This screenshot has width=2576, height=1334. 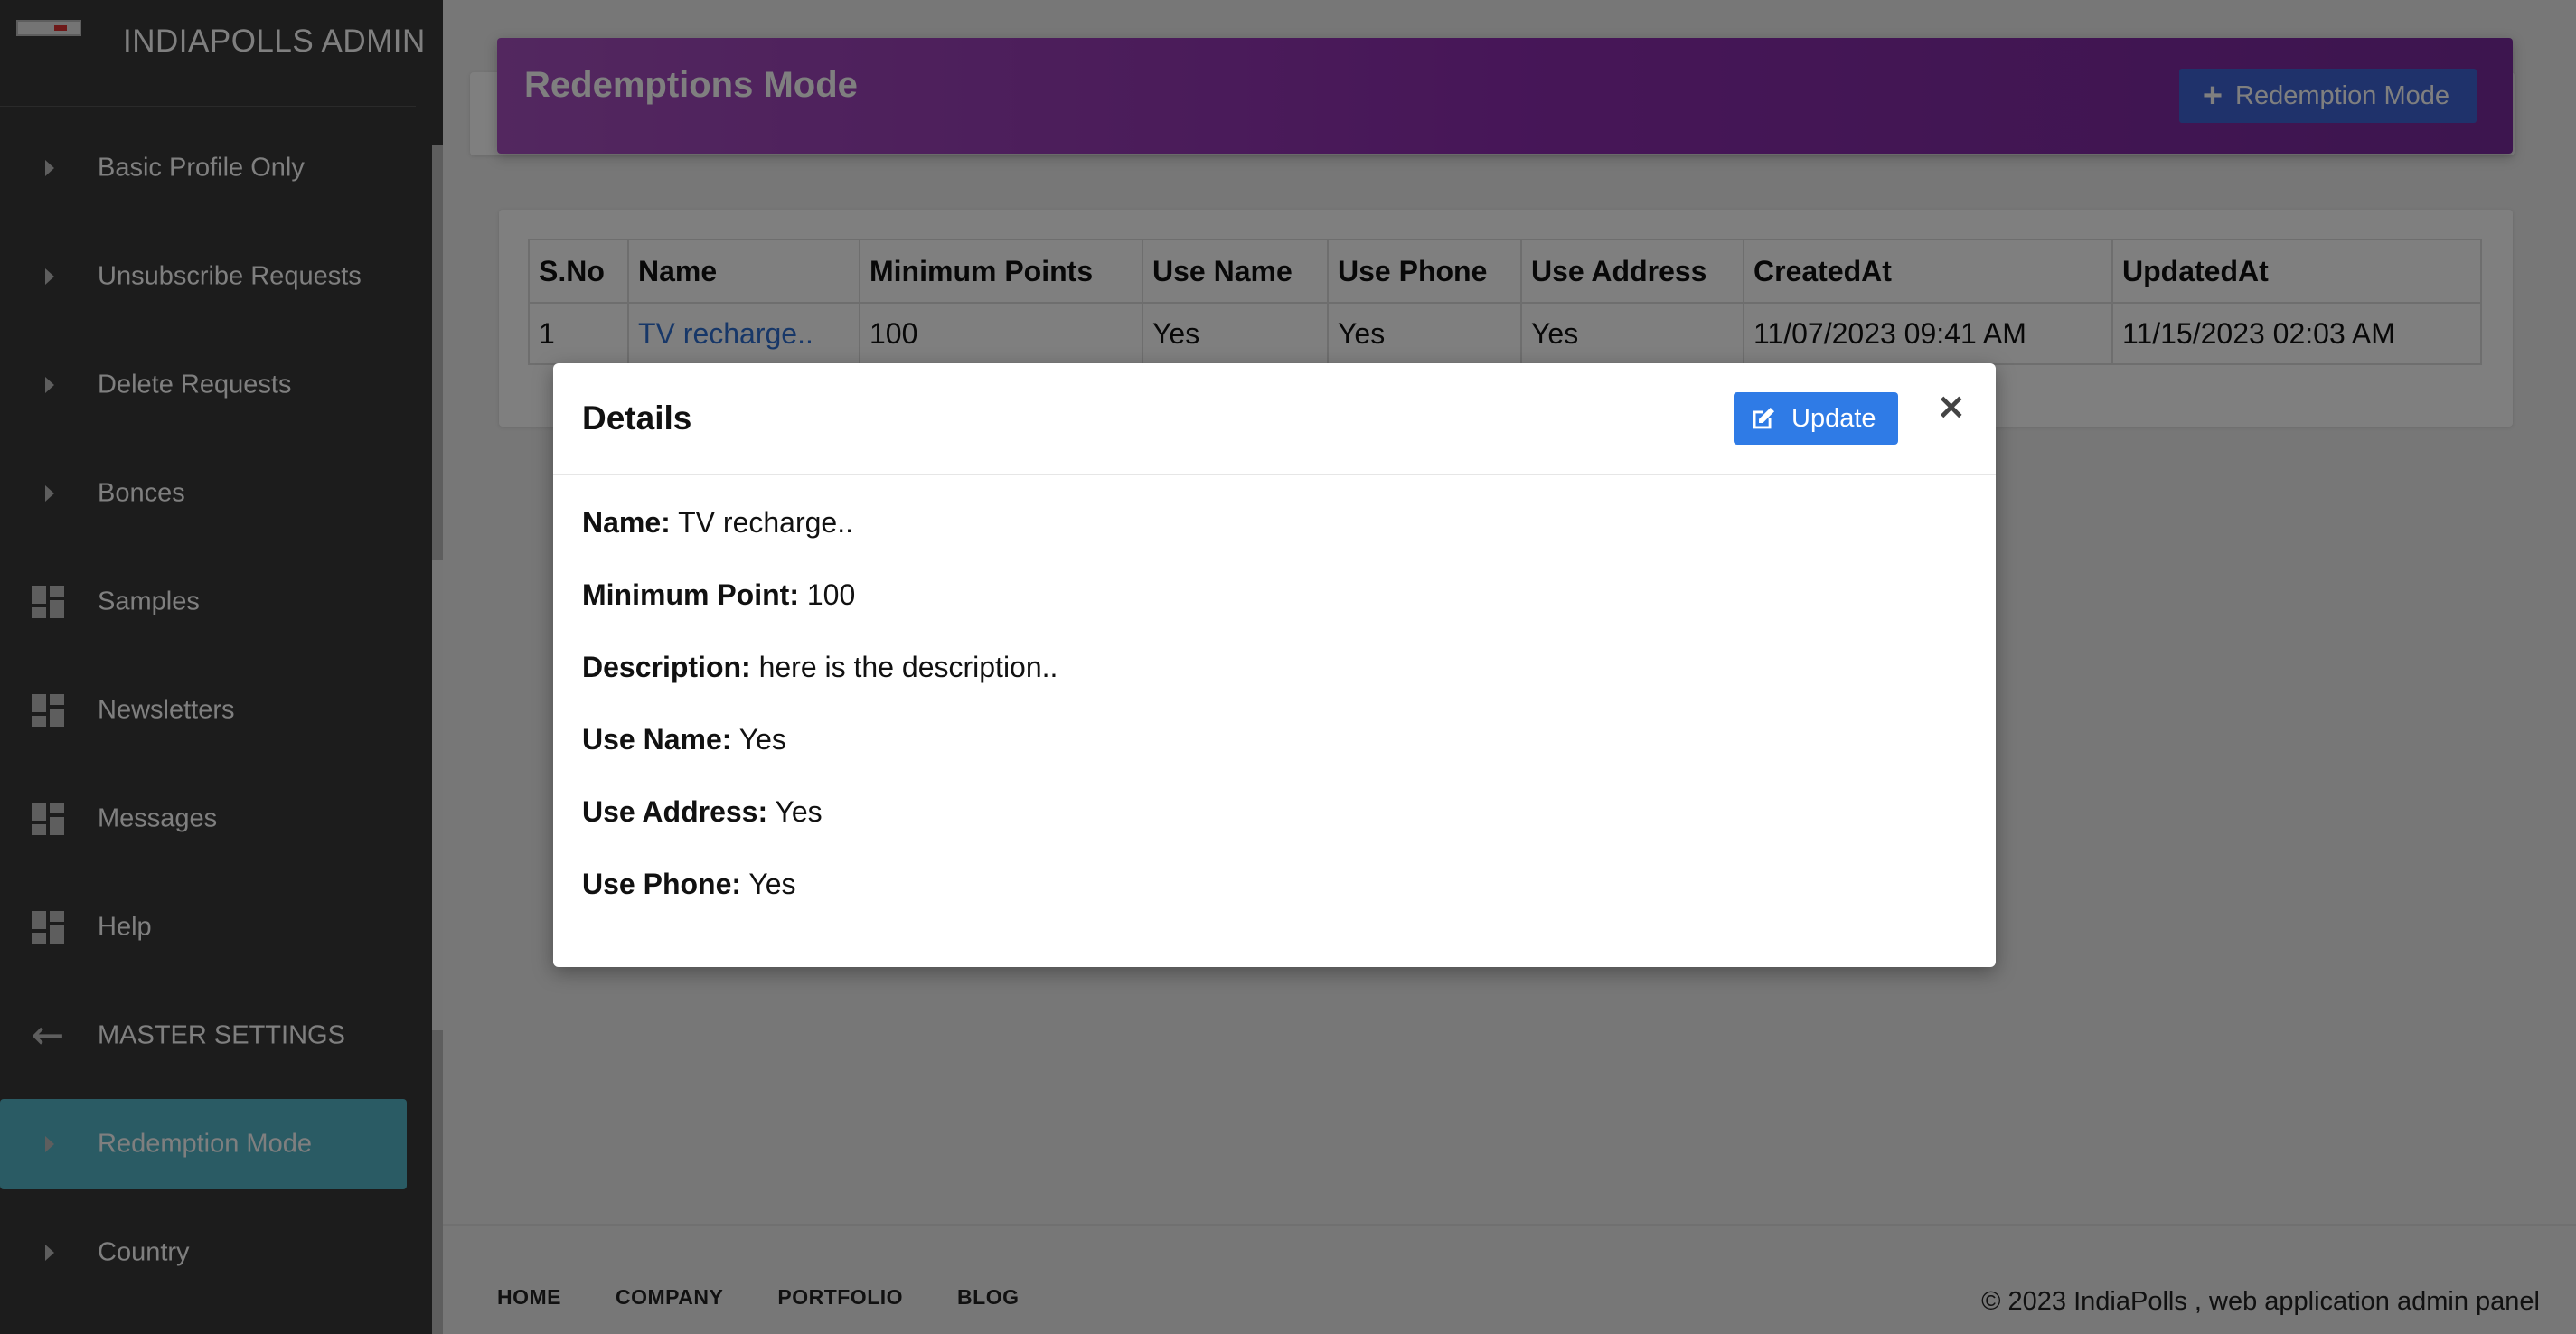 What do you see at coordinates (684, 739) in the screenshot?
I see `detail-use-name: Use Name: Yes` at bounding box center [684, 739].